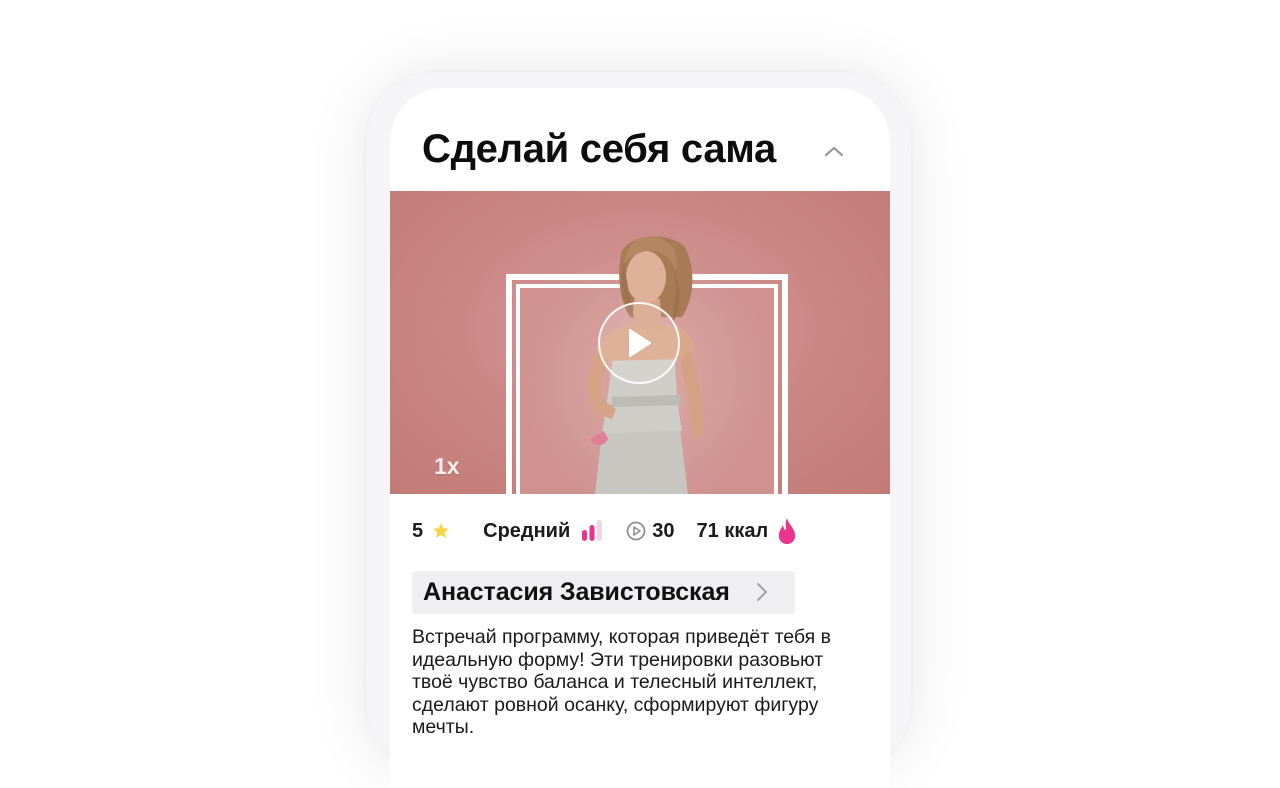  What do you see at coordinates (762, 592) in the screenshot?
I see `chevron-right-icon` at bounding box center [762, 592].